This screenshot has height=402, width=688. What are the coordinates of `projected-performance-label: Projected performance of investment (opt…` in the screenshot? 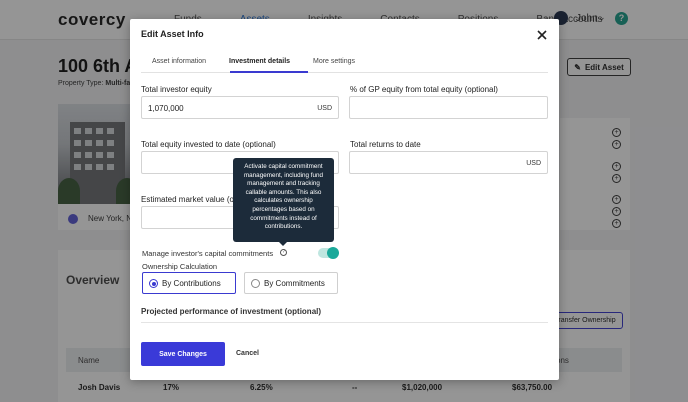 It's located at (231, 311).